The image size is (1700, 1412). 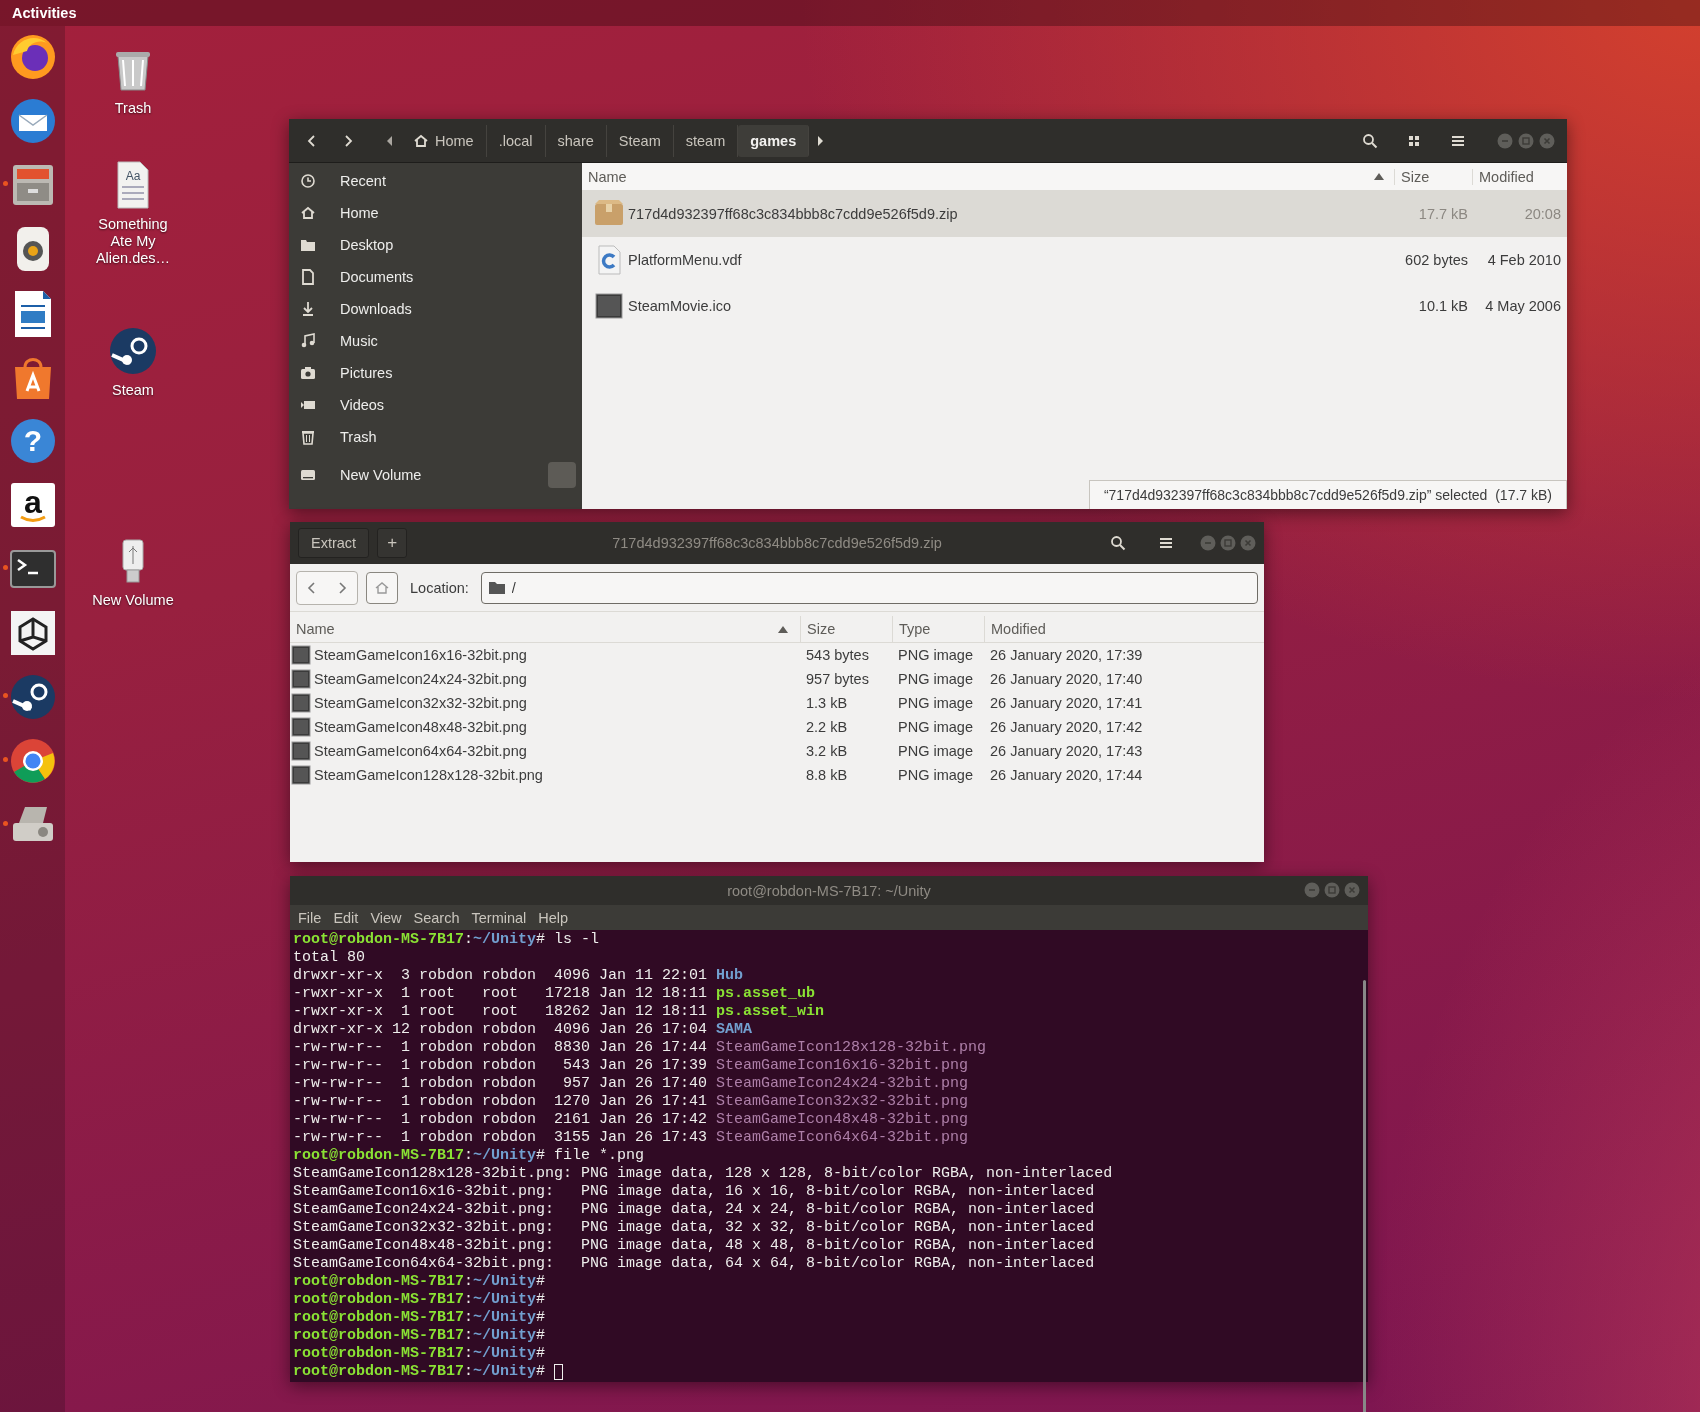 I want to click on path-button: share, so click(x=576, y=140).